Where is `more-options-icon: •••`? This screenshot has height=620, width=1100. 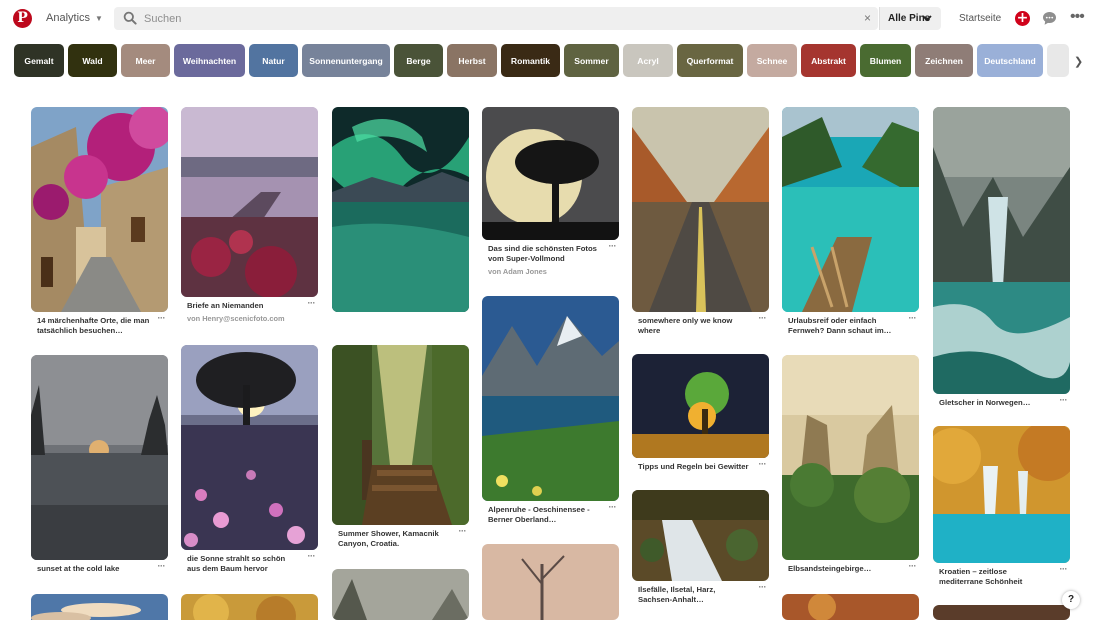 more-options-icon: ••• is located at coordinates (1077, 17).